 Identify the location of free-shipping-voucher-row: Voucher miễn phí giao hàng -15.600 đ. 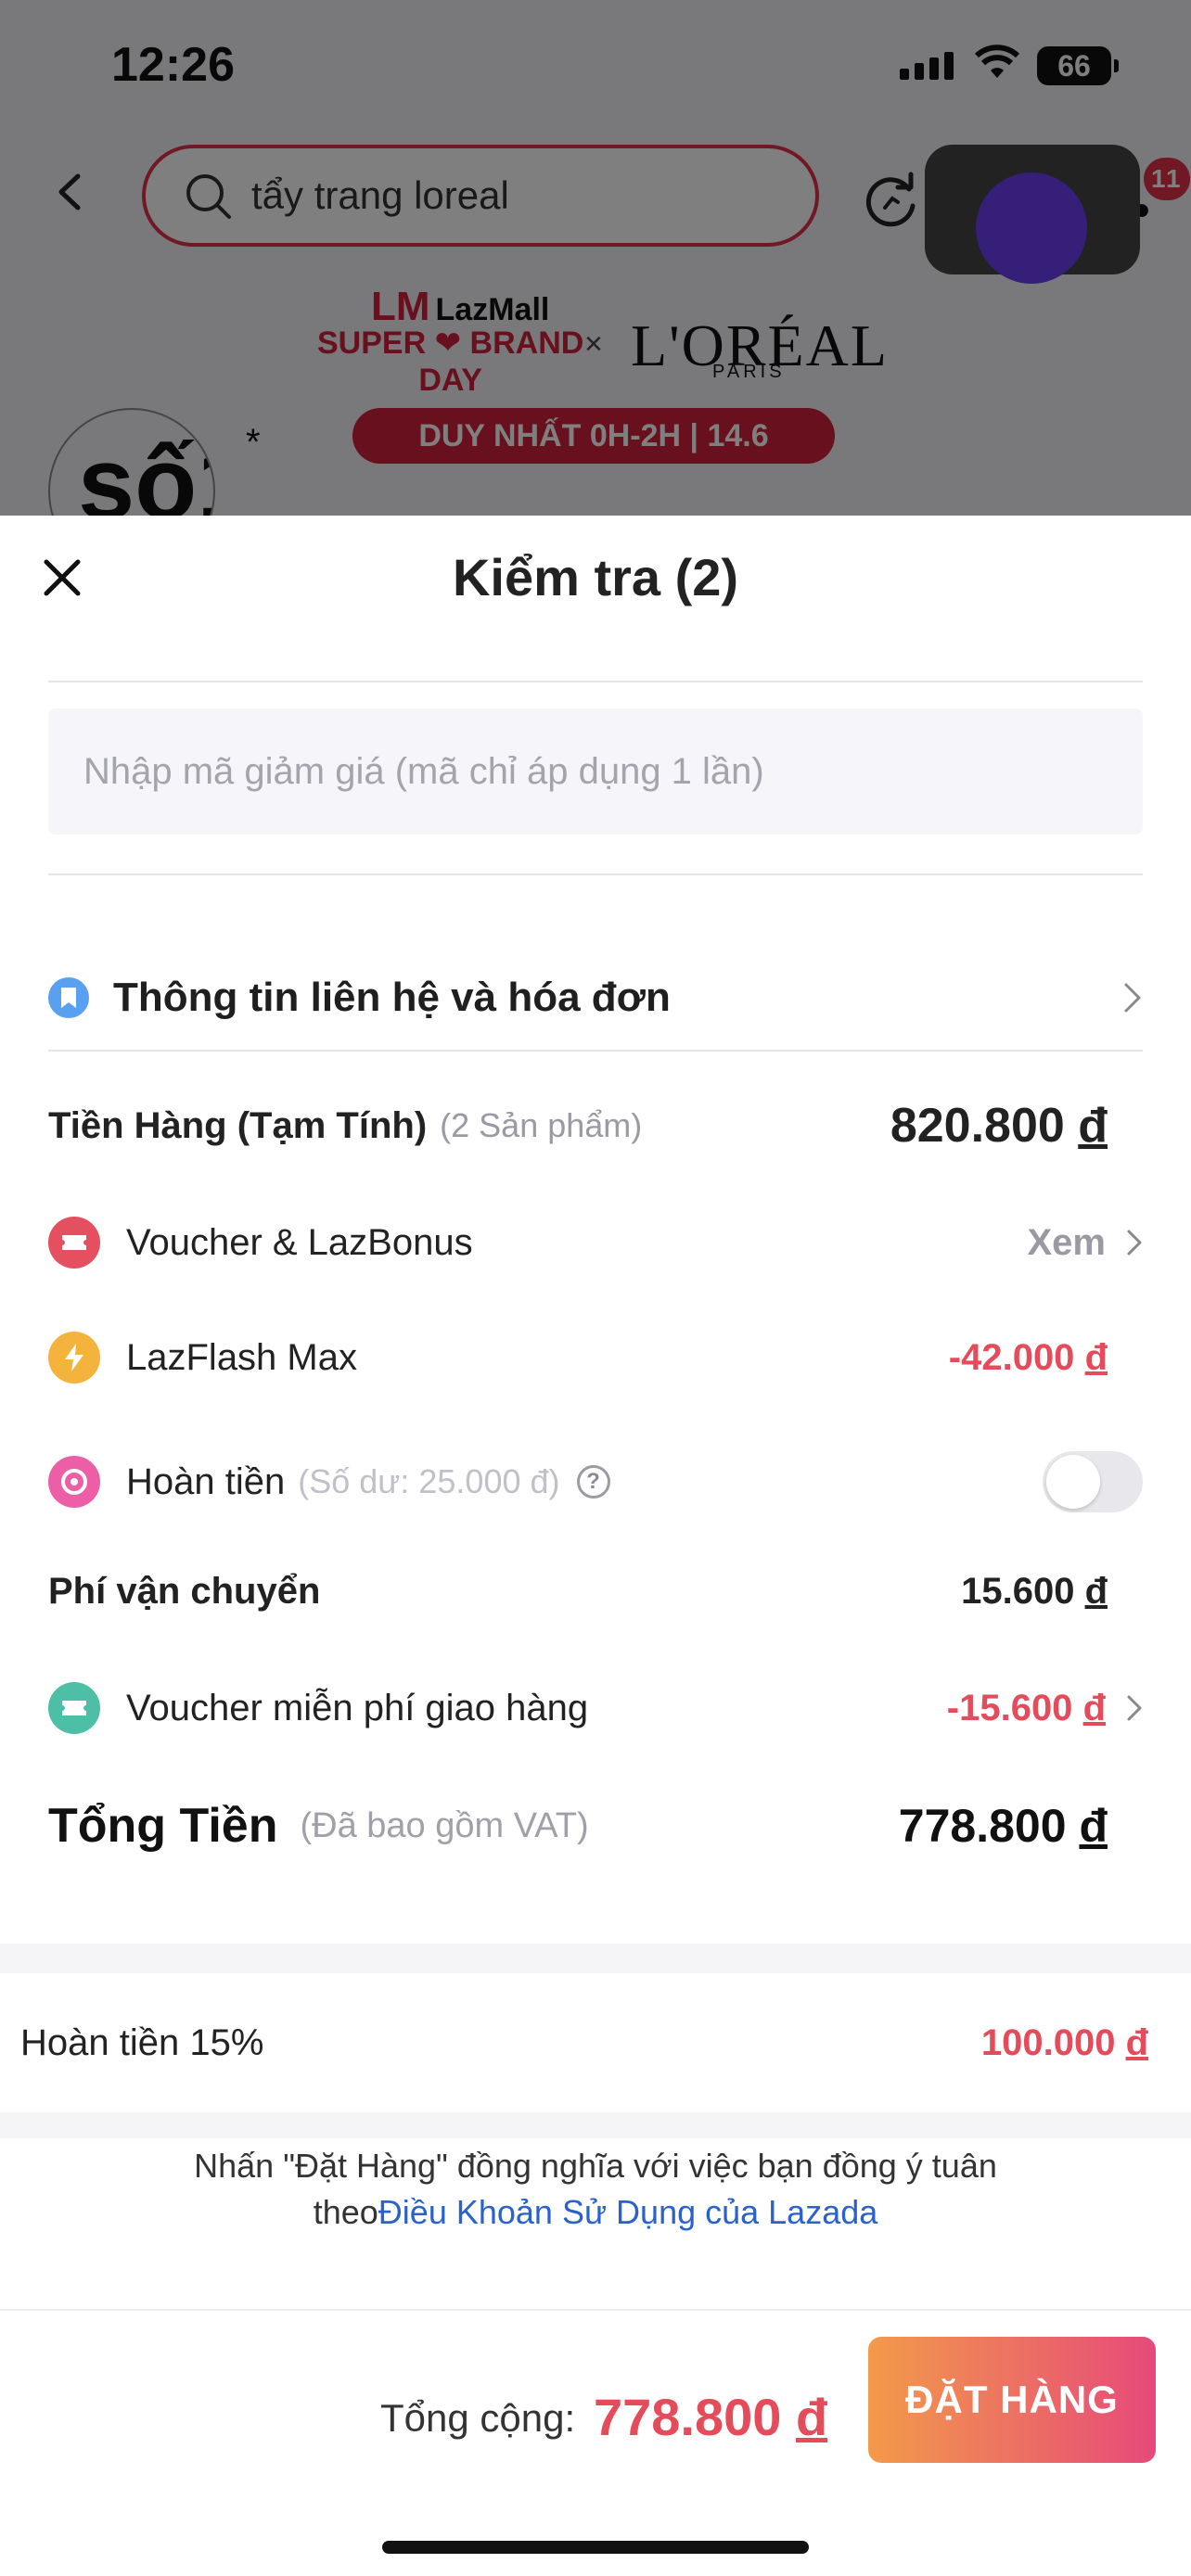
(595, 1708).